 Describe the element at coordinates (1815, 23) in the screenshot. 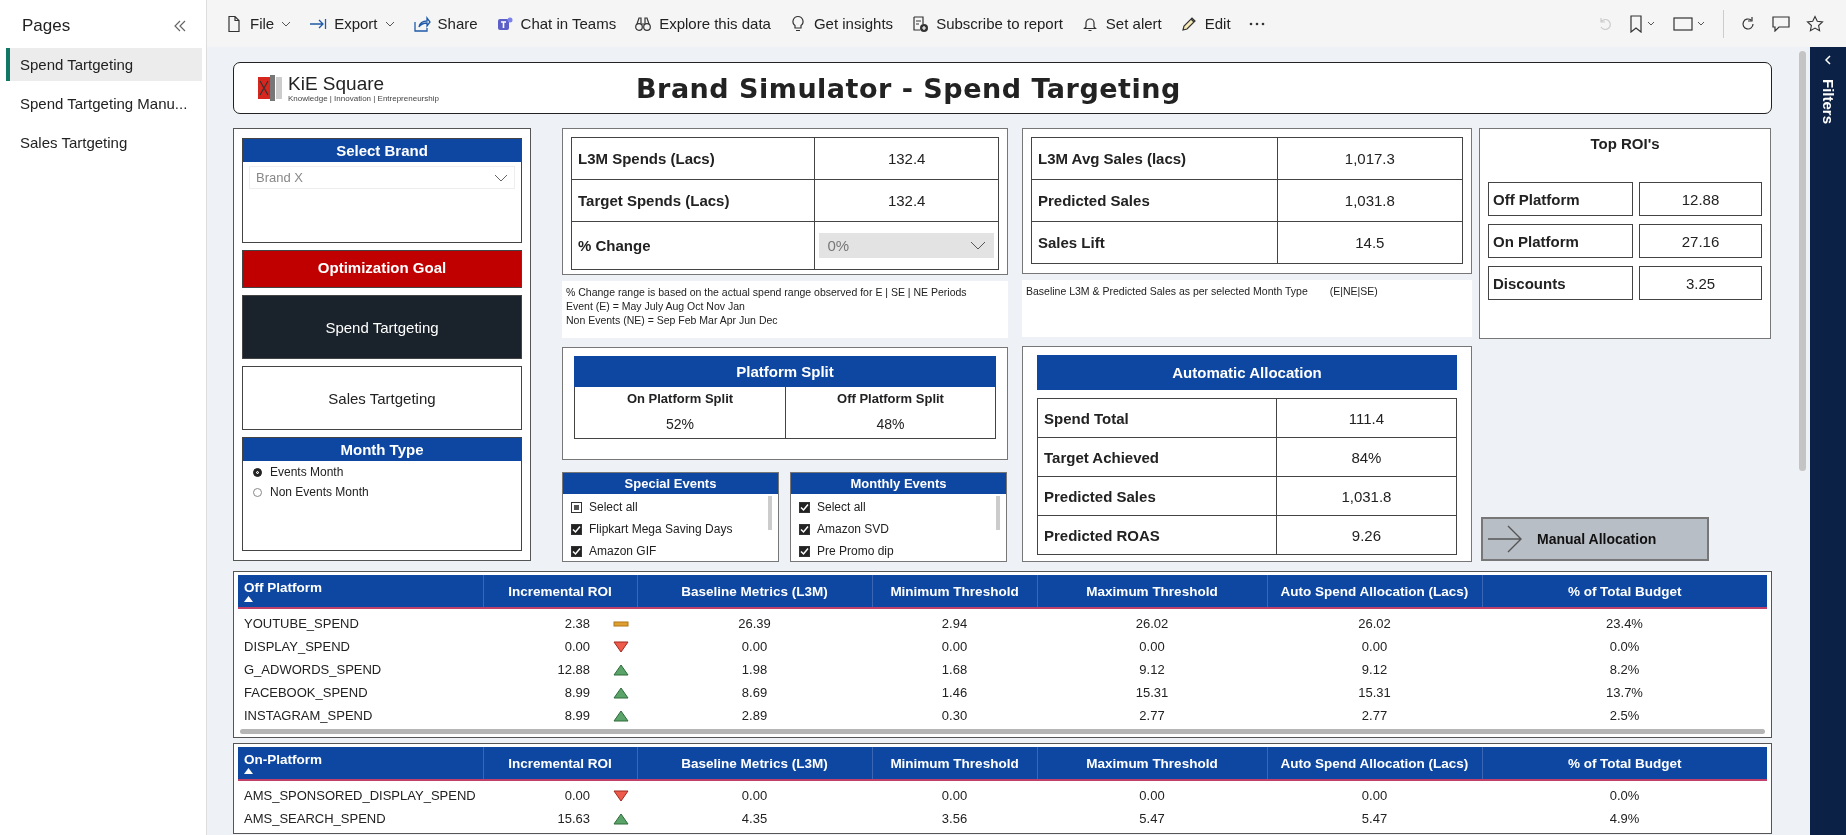

I see `star-icon` at that location.